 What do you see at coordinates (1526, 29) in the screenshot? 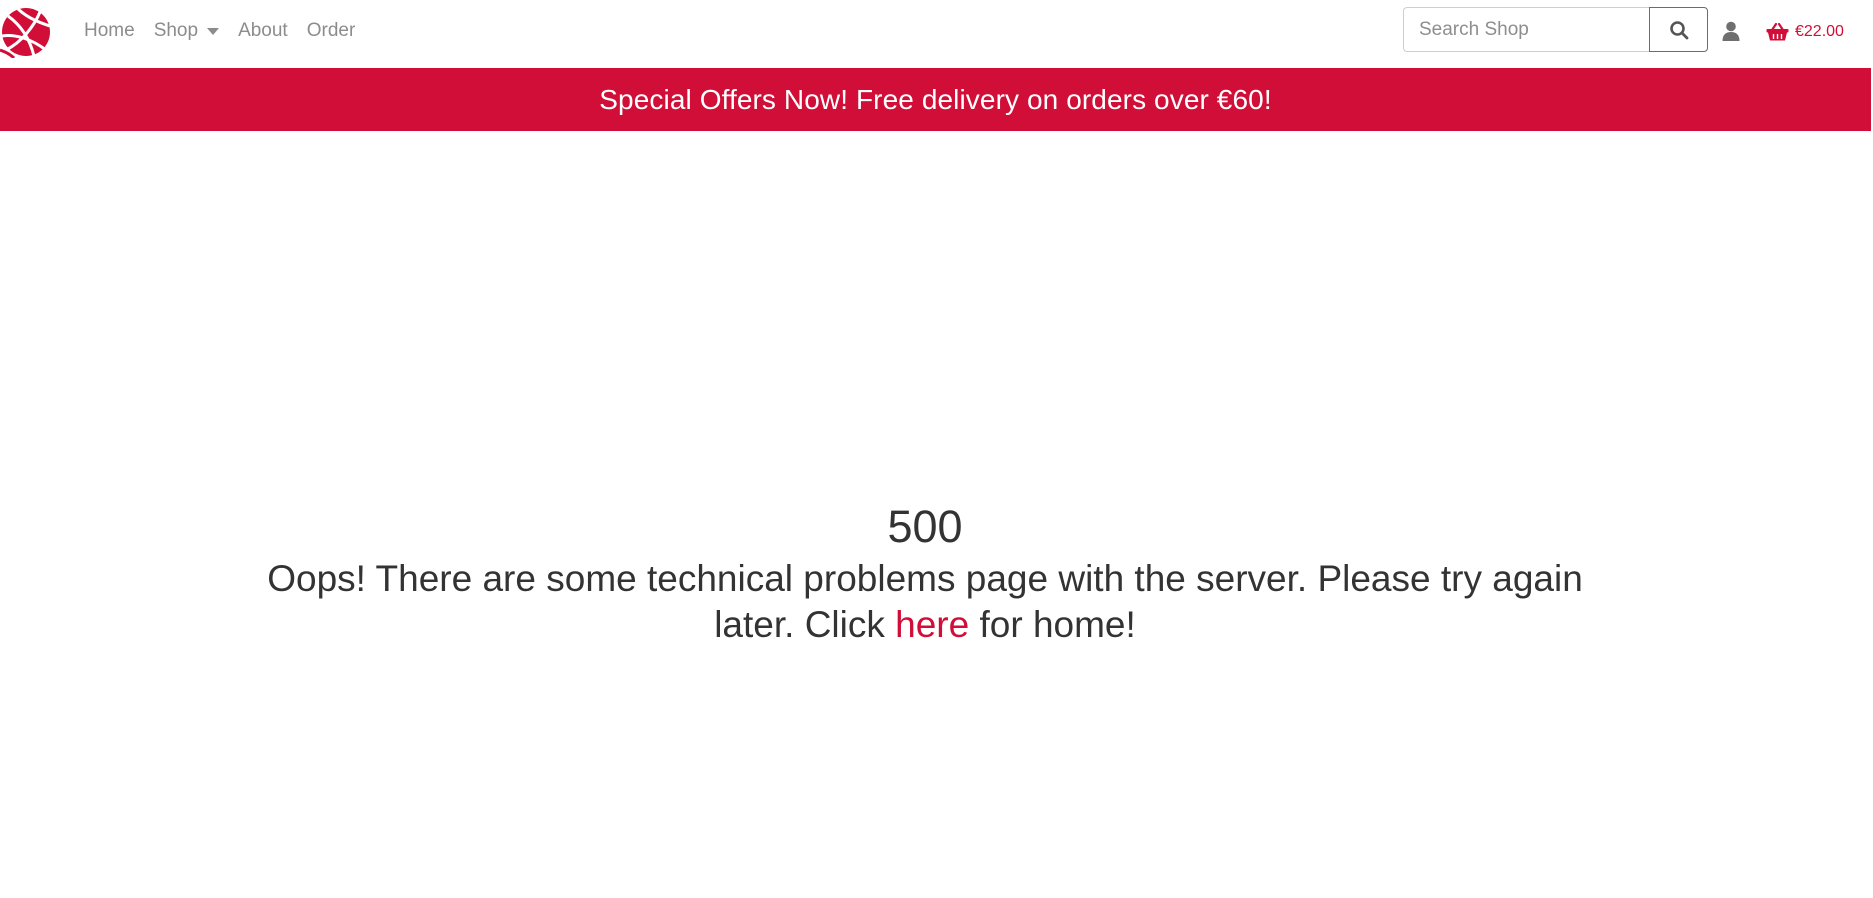
I see `search-input` at bounding box center [1526, 29].